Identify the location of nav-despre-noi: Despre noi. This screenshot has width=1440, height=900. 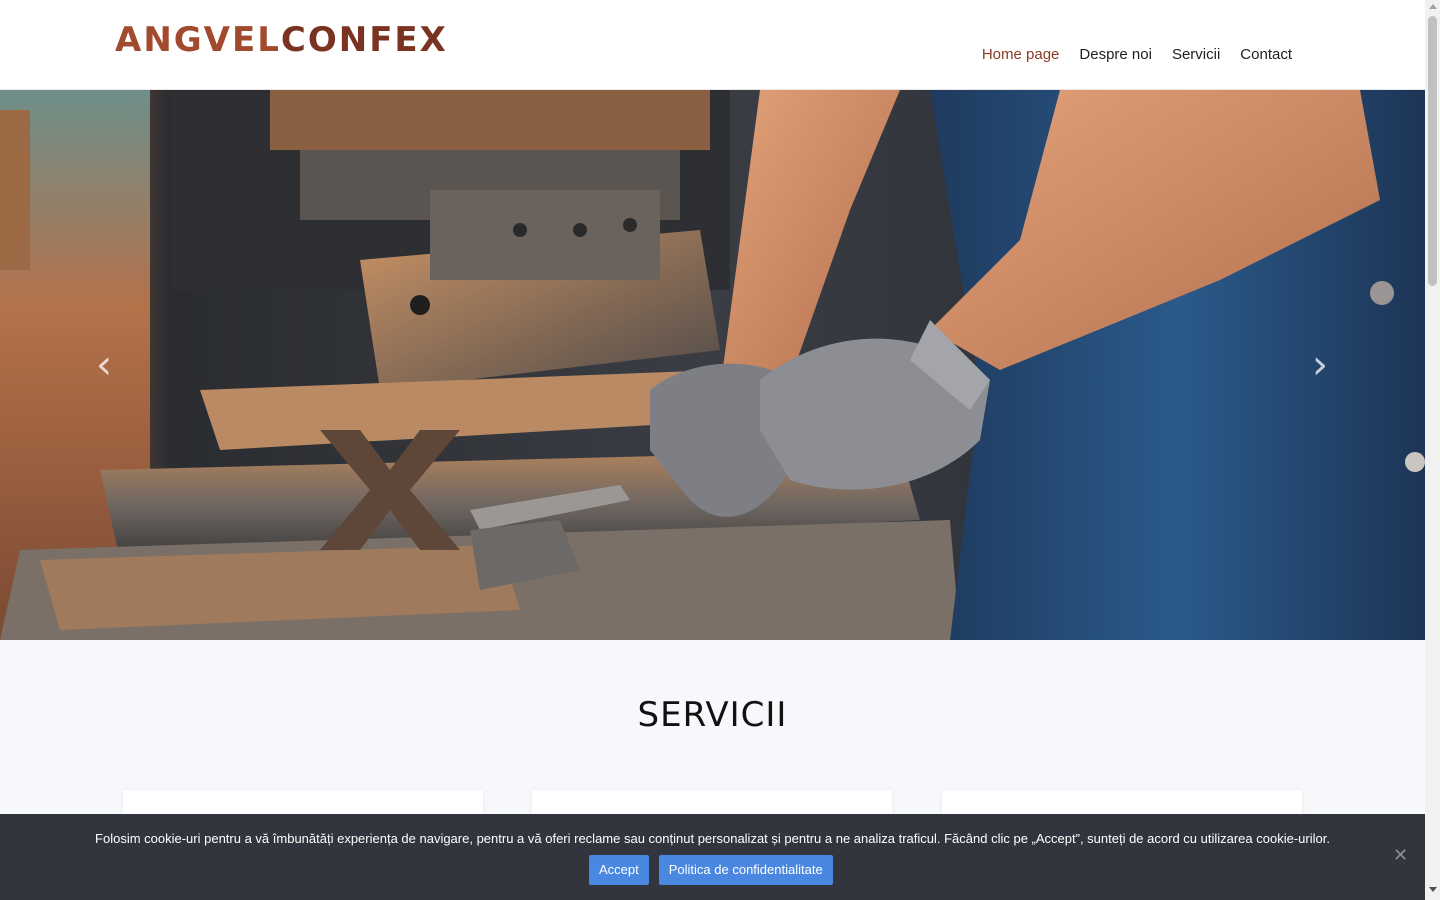
(1115, 55).